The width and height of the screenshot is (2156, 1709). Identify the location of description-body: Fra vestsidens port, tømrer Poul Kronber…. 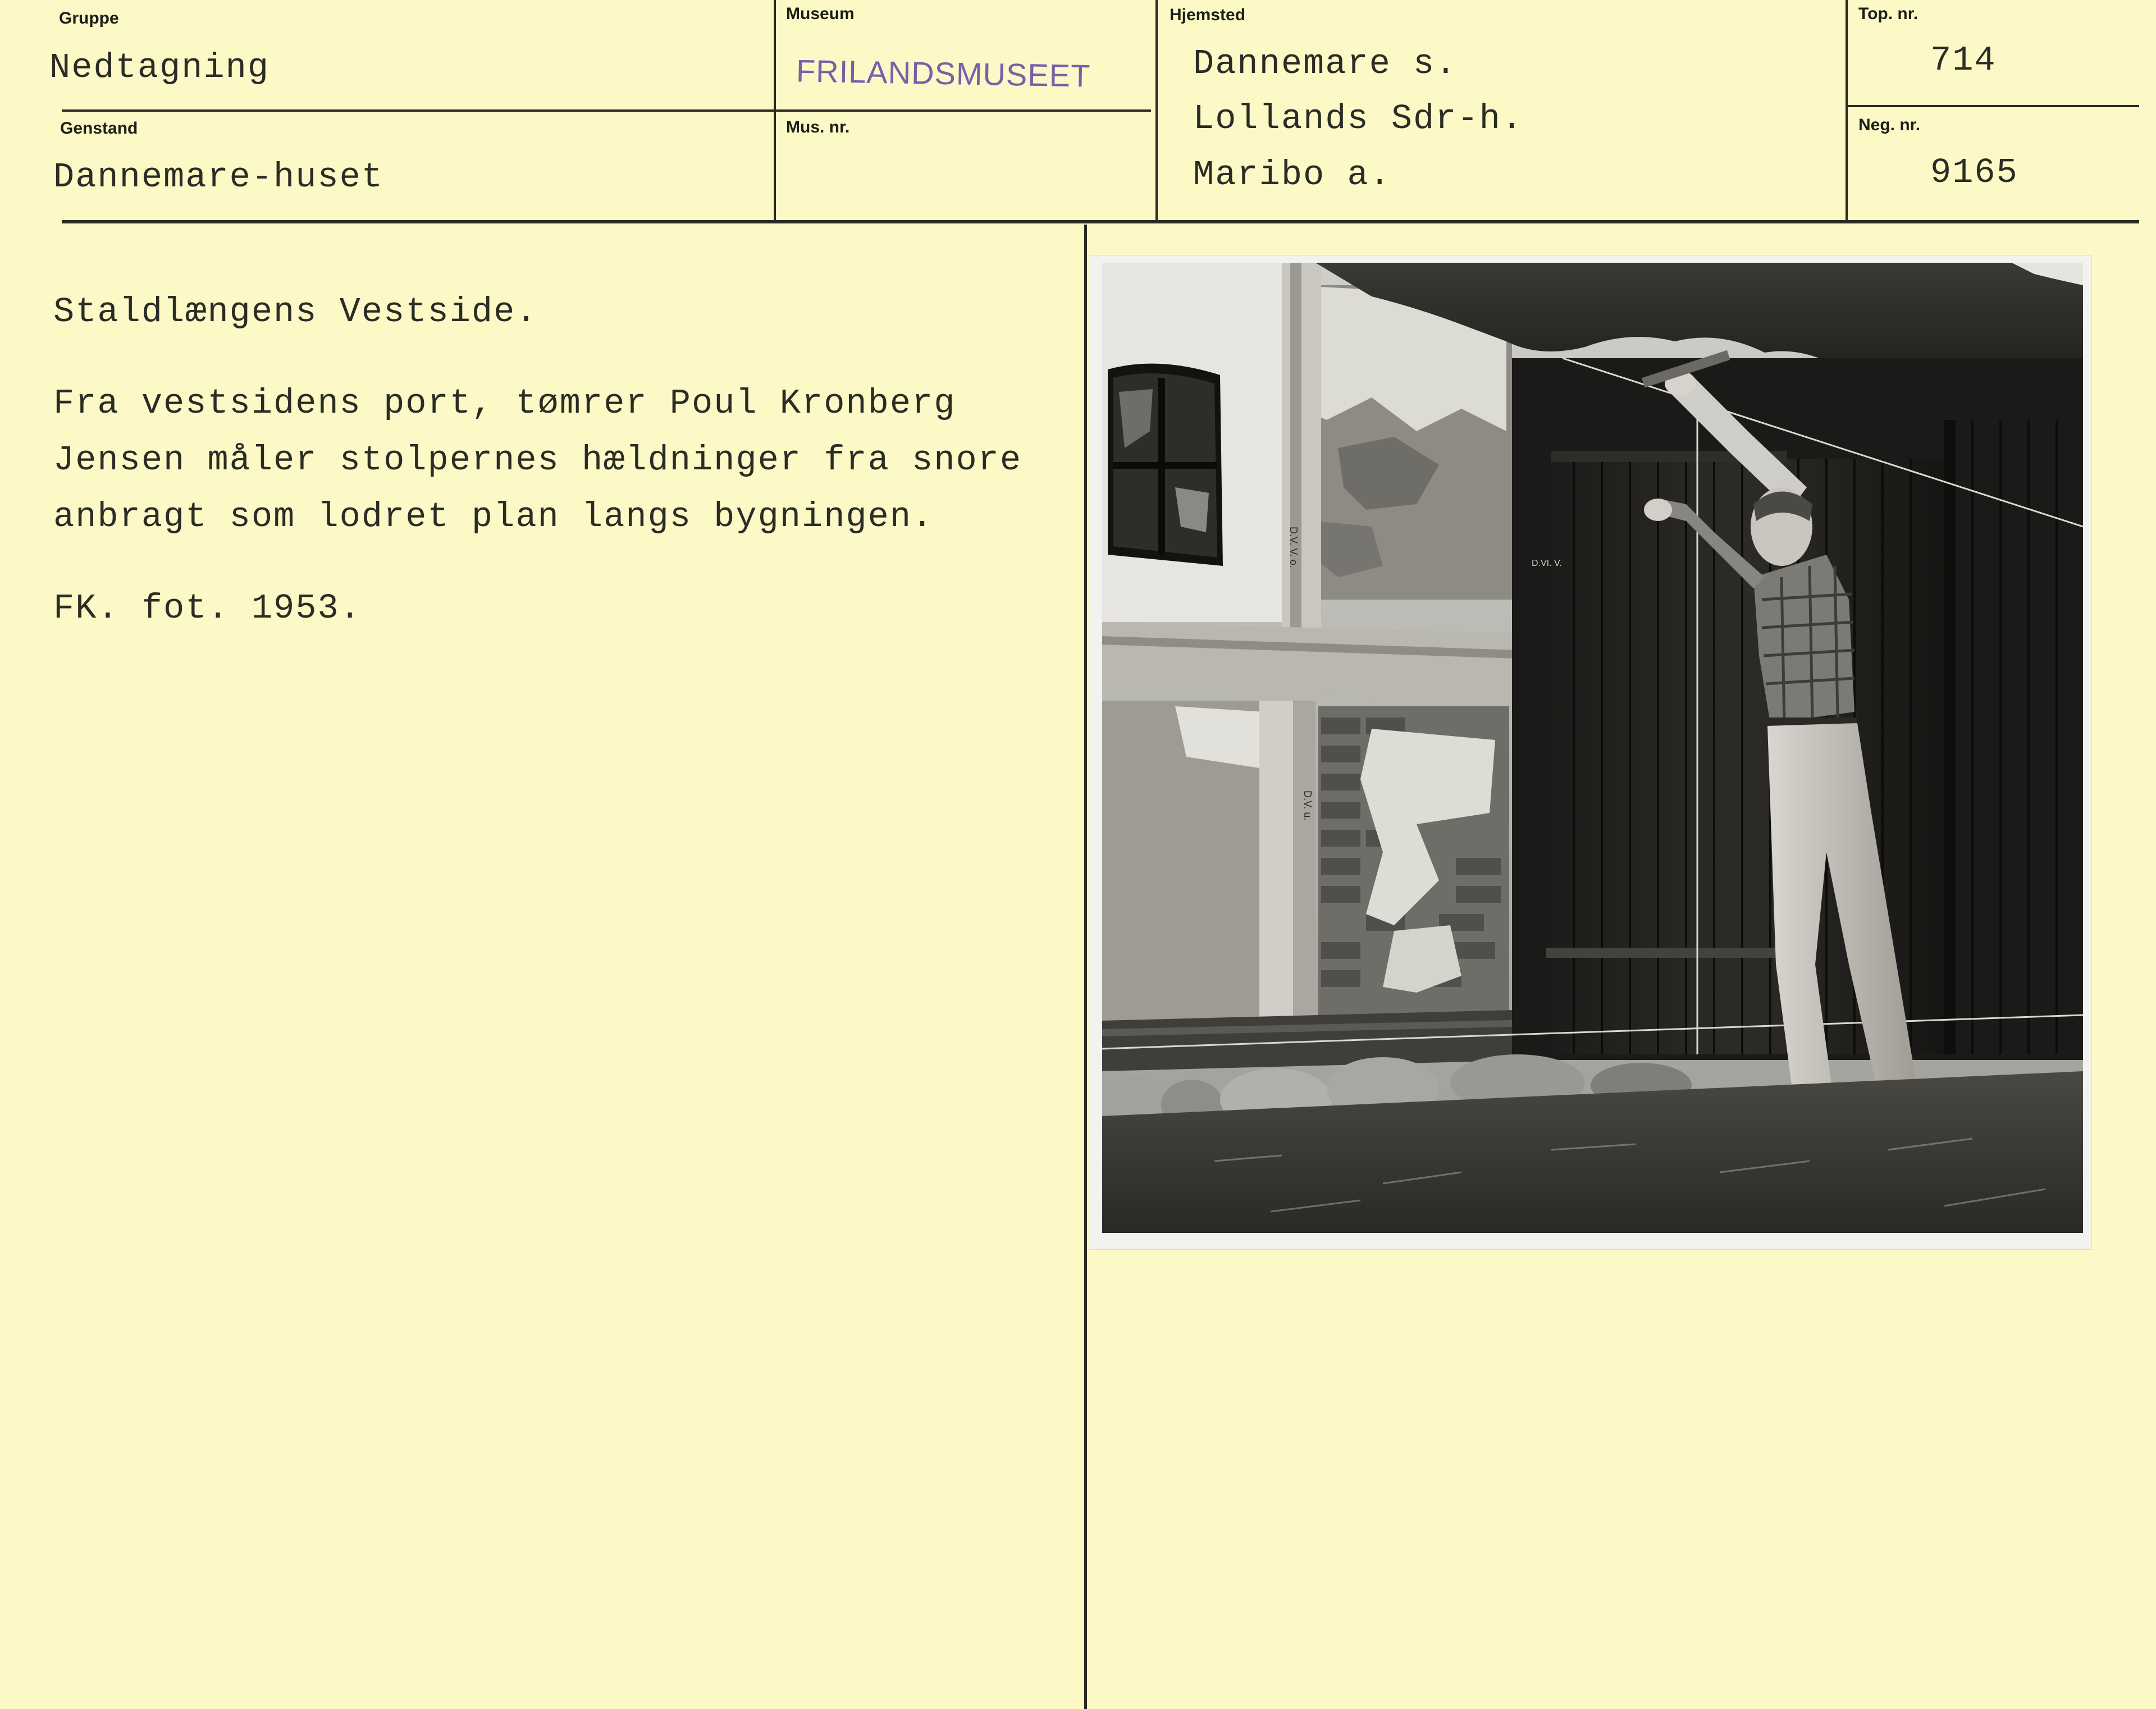
(537, 460).